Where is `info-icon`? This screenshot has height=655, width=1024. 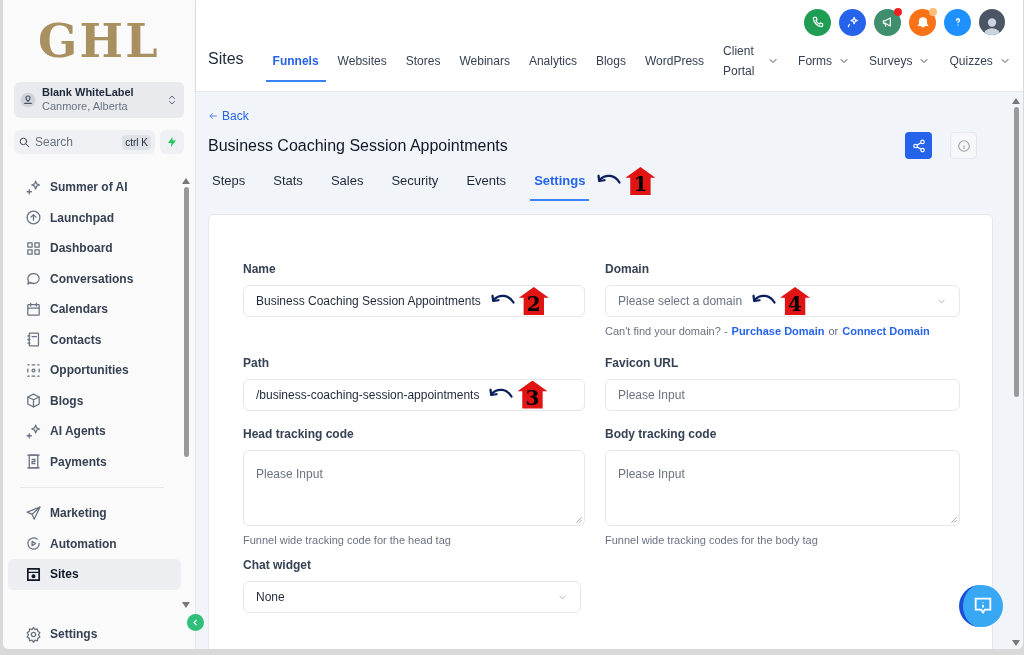
info-icon is located at coordinates (963, 145).